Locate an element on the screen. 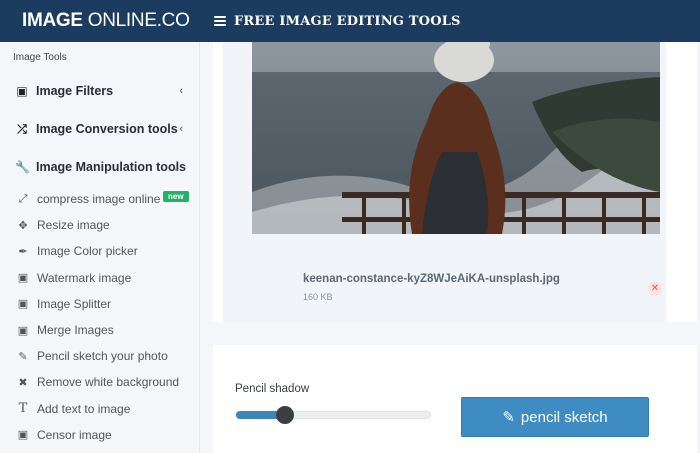 This screenshot has width=700, height=453. pencil-sketch-label: pencil sketch is located at coordinates (564, 417).